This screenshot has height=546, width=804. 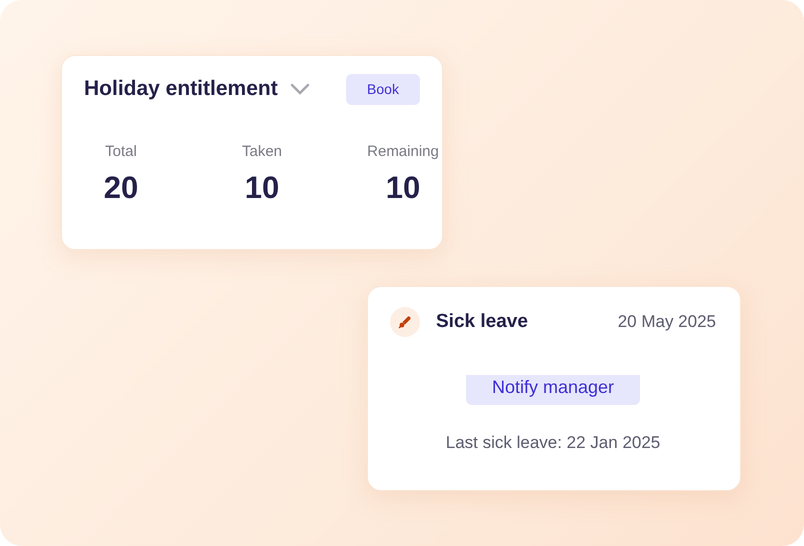 I want to click on notify-manager-button: Notify manager, so click(x=553, y=390).